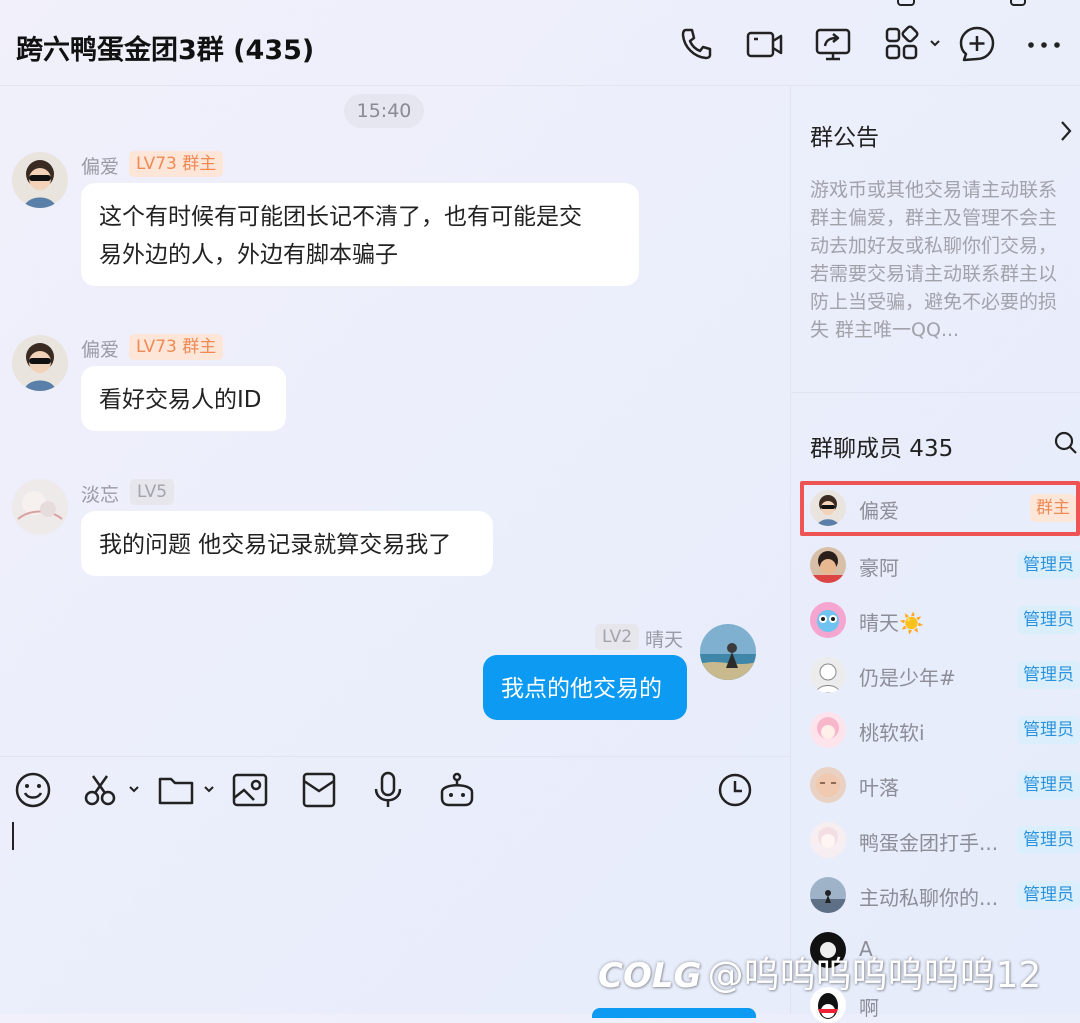 Image resolution: width=1080 pixels, height=1023 pixels. I want to click on notice-line: 游戏币或其他交易请主动联系, so click(934, 190).